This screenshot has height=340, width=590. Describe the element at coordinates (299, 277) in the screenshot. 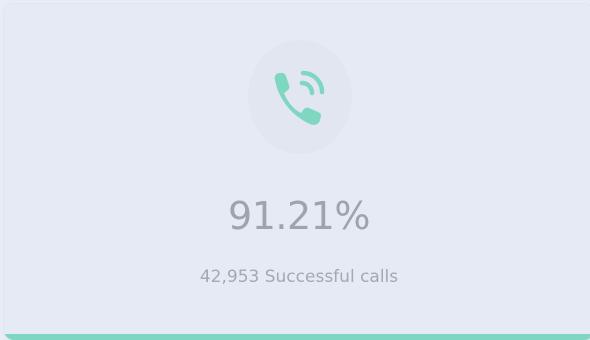

I see `stat-label: 42,953 Successful calls` at that location.